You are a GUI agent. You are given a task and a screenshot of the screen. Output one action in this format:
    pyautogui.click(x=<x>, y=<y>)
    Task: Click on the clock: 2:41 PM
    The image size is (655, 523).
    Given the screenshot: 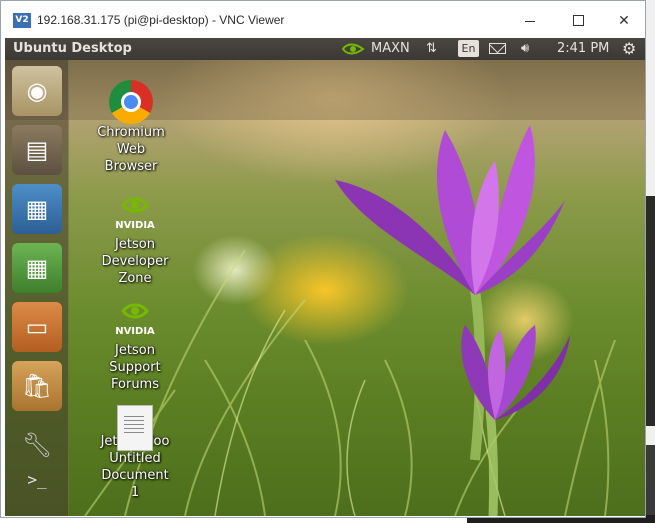 What is the action you would take?
    pyautogui.click(x=583, y=48)
    